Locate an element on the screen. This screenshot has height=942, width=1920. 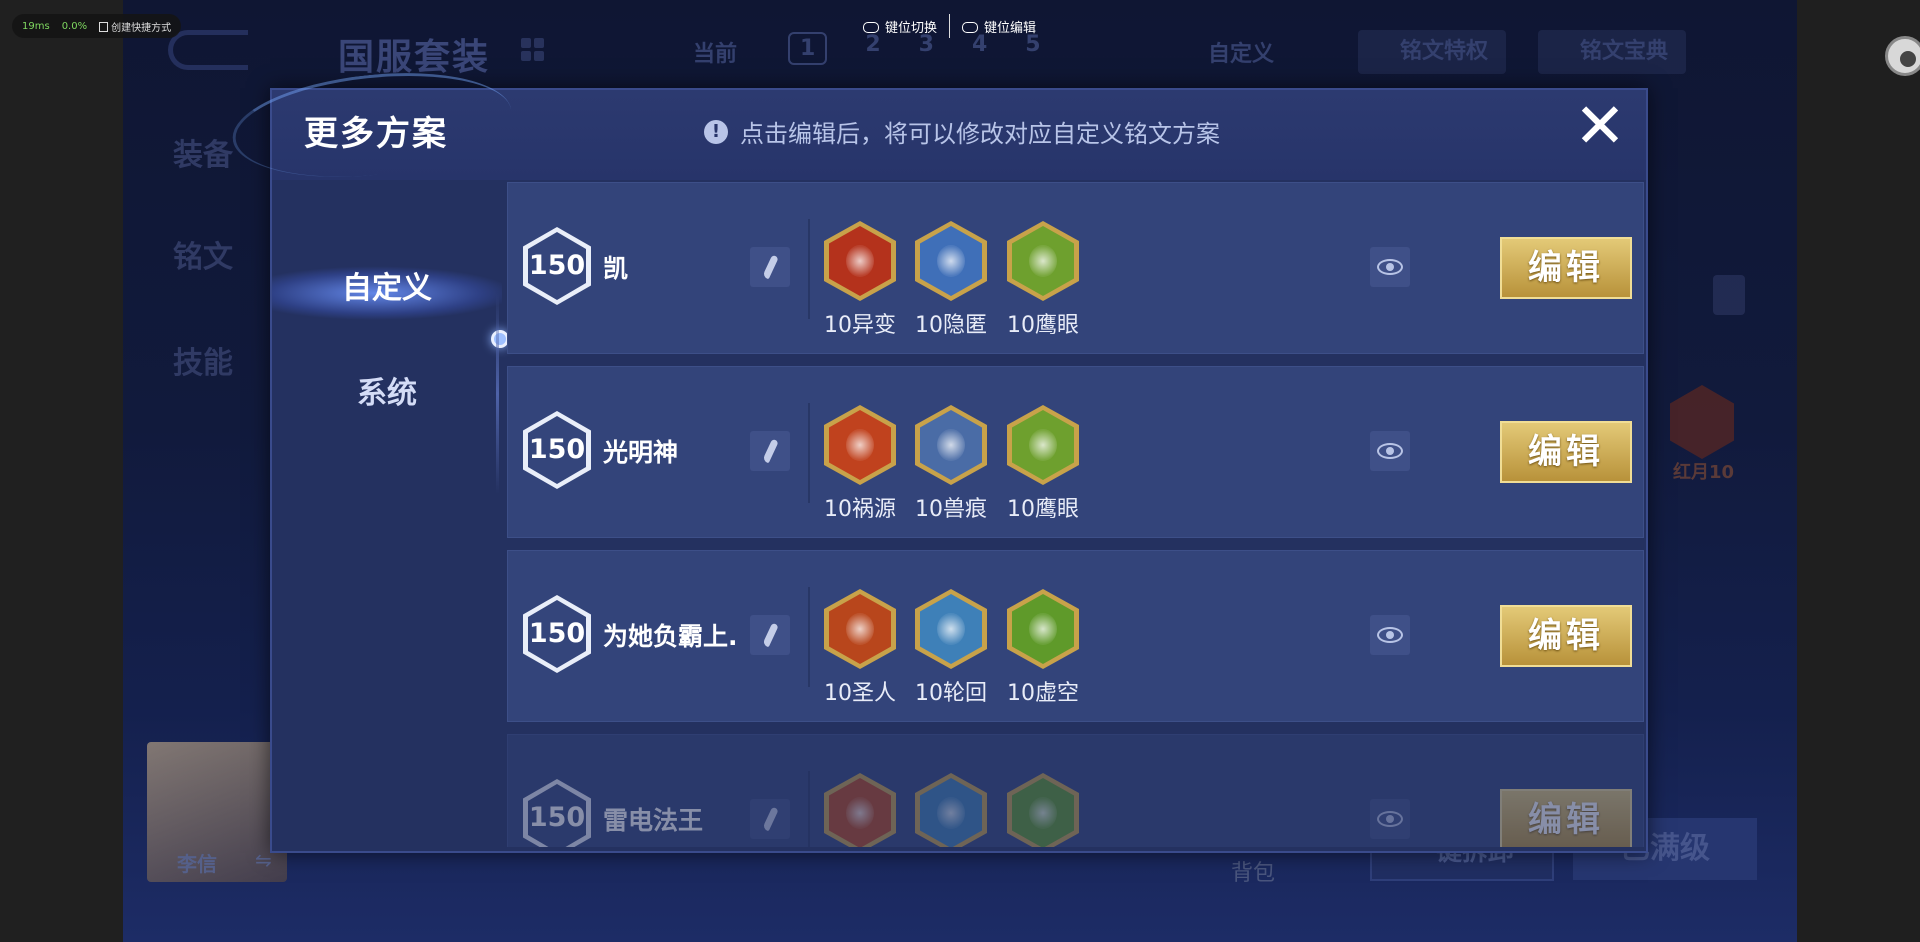
tab-codex: 铭文宝典 is located at coordinates (1612, 52).